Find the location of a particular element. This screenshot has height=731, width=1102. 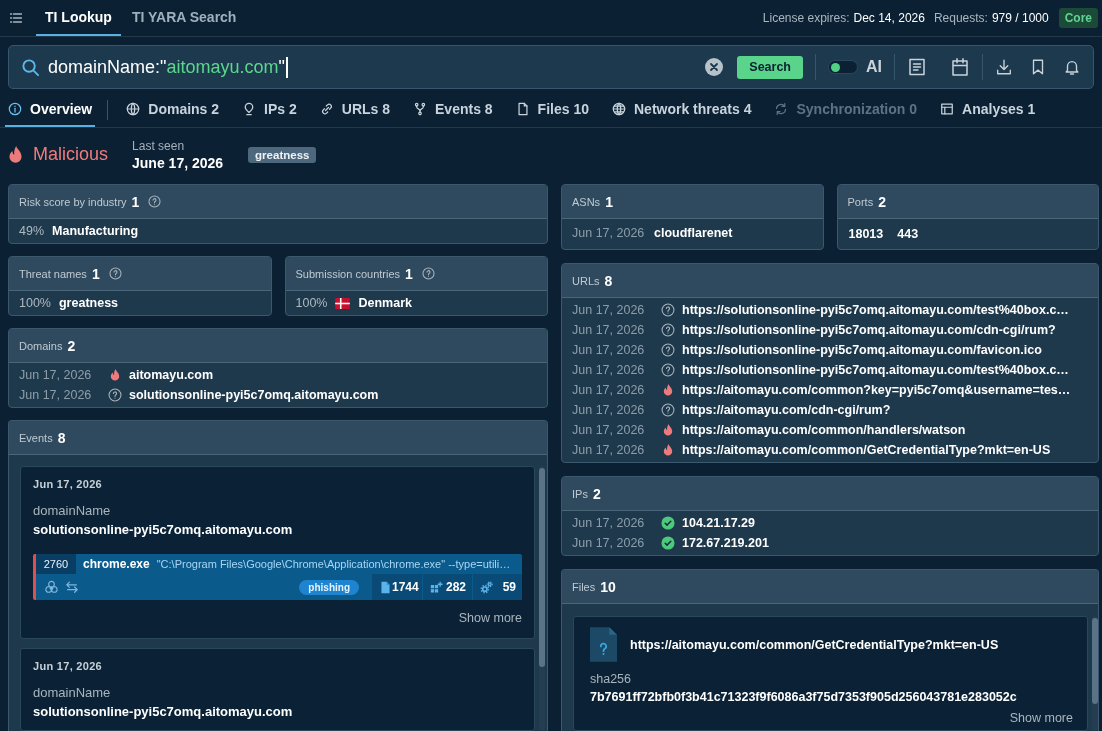

url-link: https://solutionsonline-pyi5c7omq.aitomayu.com/favicon.ico is located at coordinates (862, 350).